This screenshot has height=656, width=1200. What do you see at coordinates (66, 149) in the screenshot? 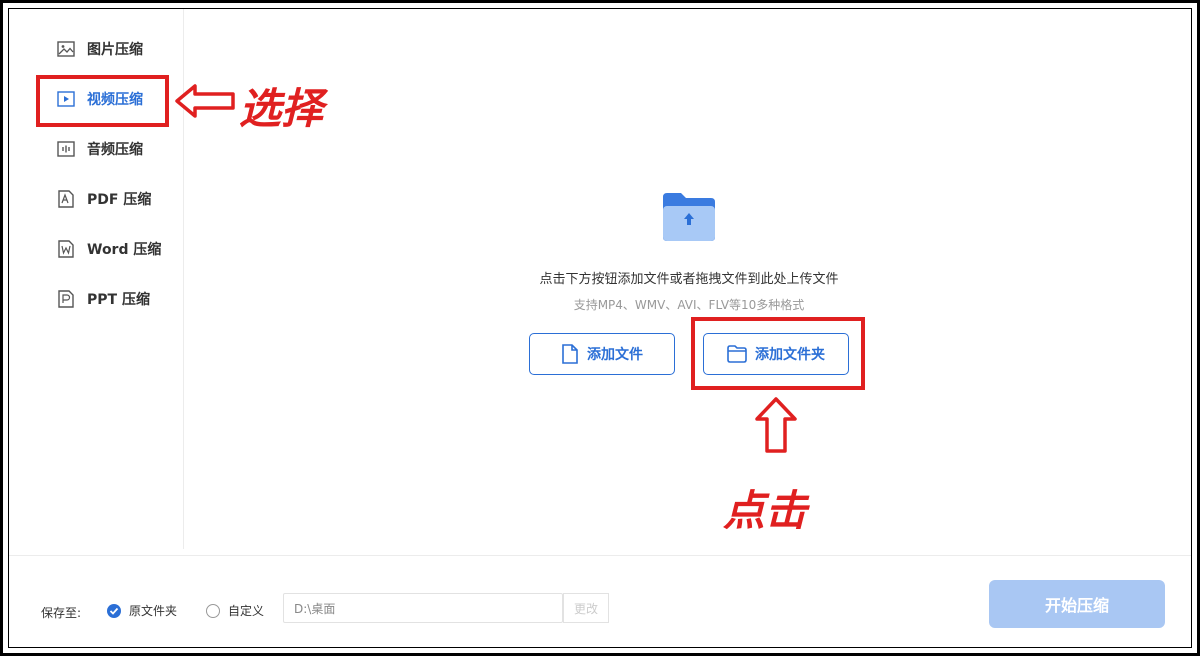
I see `audio-icon` at bounding box center [66, 149].